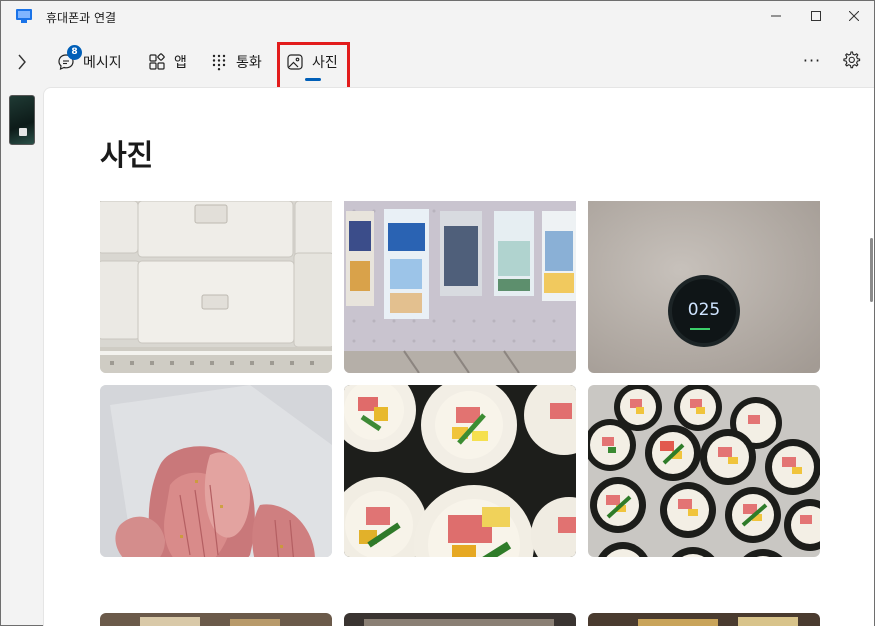 The image size is (875, 626). I want to click on device-sidebar, so click(22, 356).